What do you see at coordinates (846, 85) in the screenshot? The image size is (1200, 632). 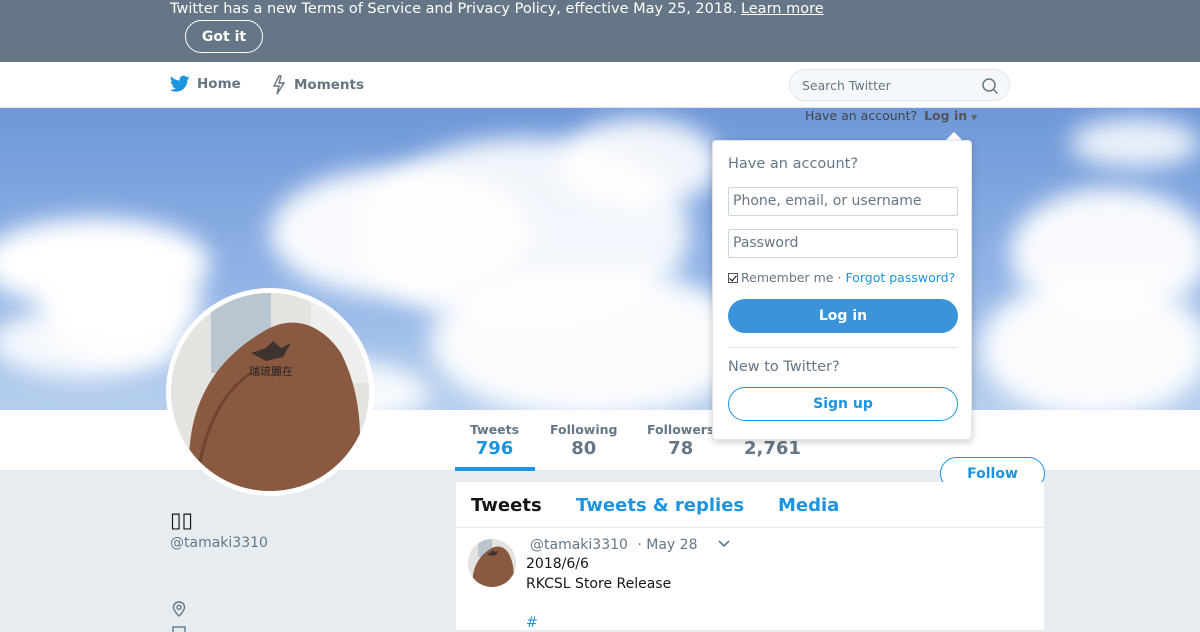 I see `search-input: Search Twitter` at bounding box center [846, 85].